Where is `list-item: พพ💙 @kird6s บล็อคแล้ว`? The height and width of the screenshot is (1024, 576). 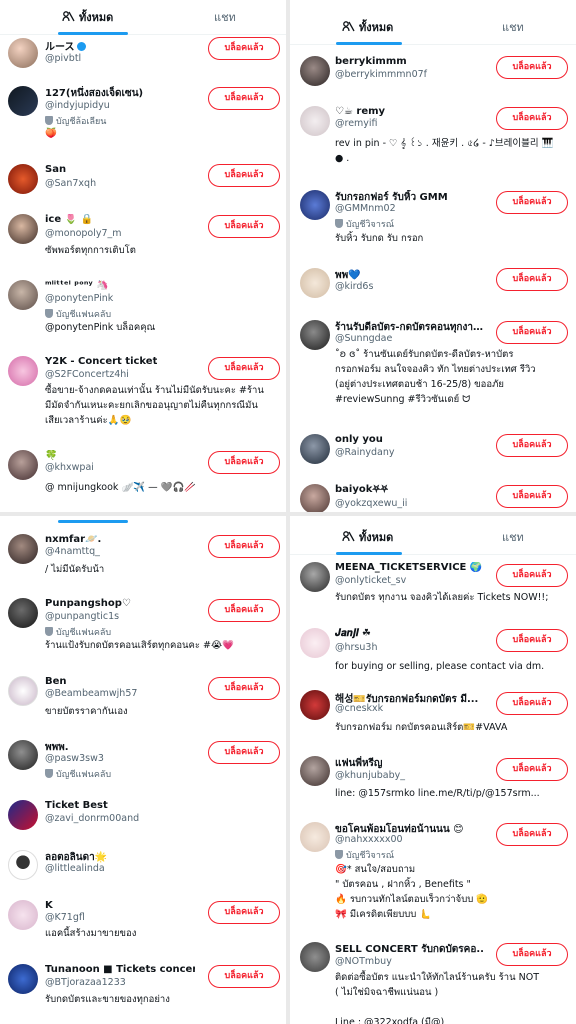
list-item: พพ💙 @kird6s บล็อคแล้ว is located at coordinates (433, 285).